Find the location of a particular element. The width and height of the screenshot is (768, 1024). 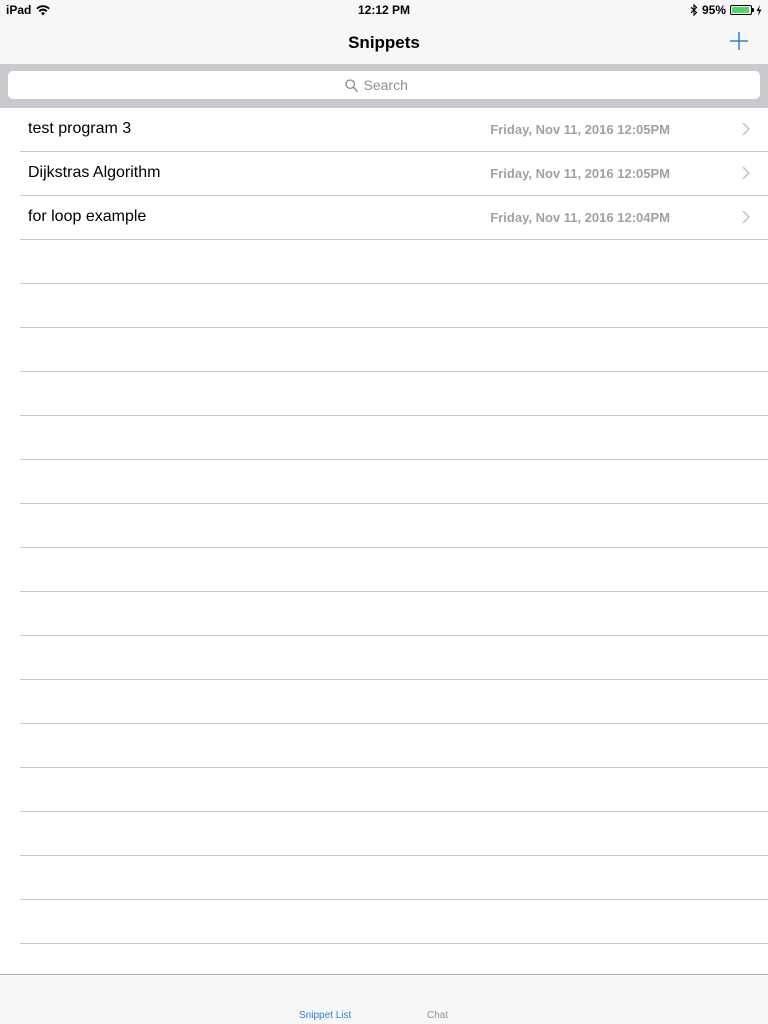

status-bar: iPad 12:12 PM 95% is located at coordinates (384, 10).